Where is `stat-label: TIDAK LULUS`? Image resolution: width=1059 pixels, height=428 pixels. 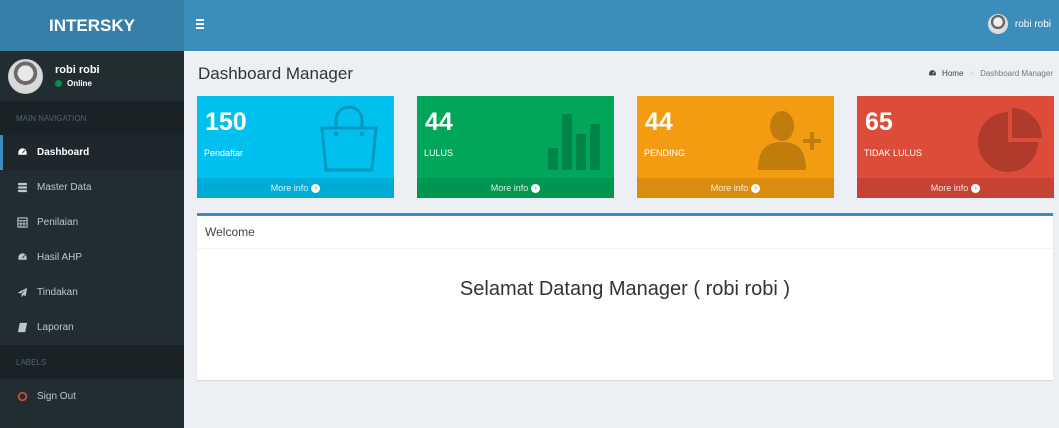
stat-label: TIDAK LULUS is located at coordinates (893, 153).